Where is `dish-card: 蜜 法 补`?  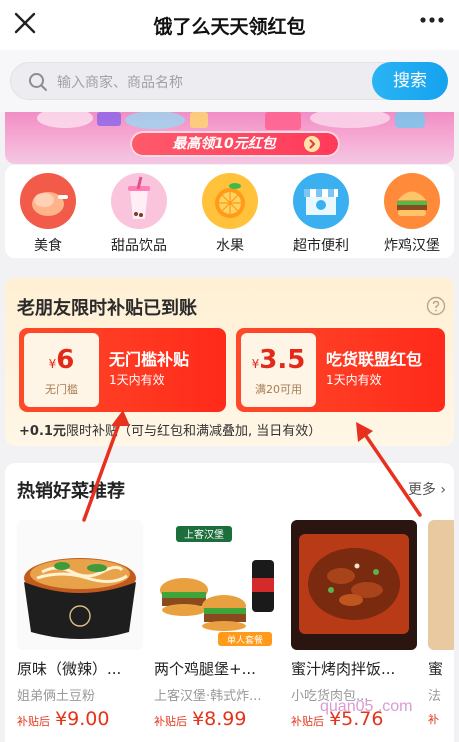
dish-card: 蜜 法 补 is located at coordinates (441, 623).